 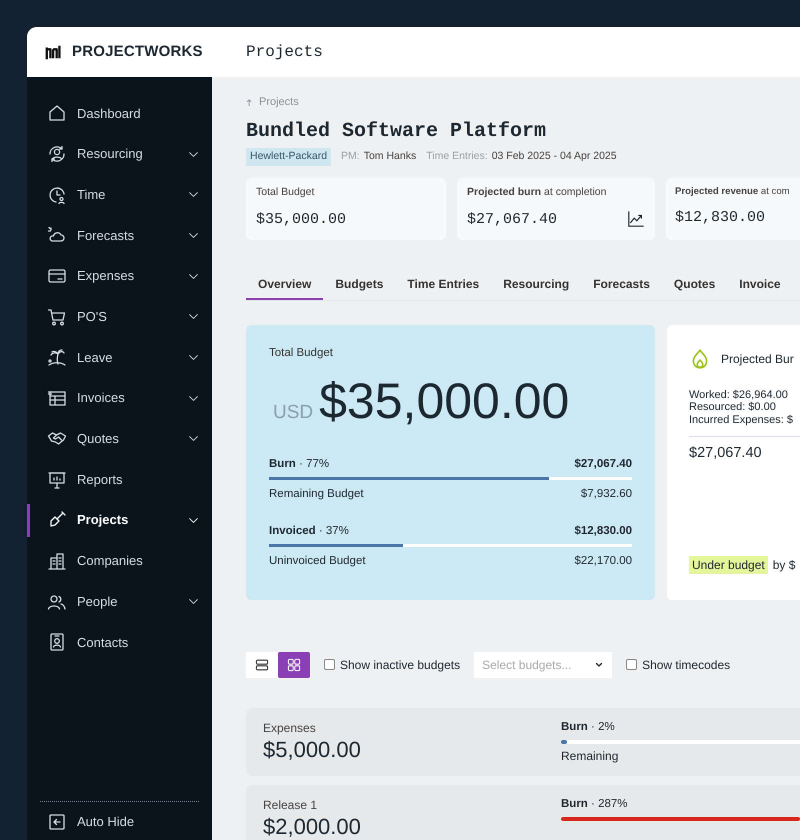 I want to click on sidebar-item: Leave, so click(x=119, y=357).